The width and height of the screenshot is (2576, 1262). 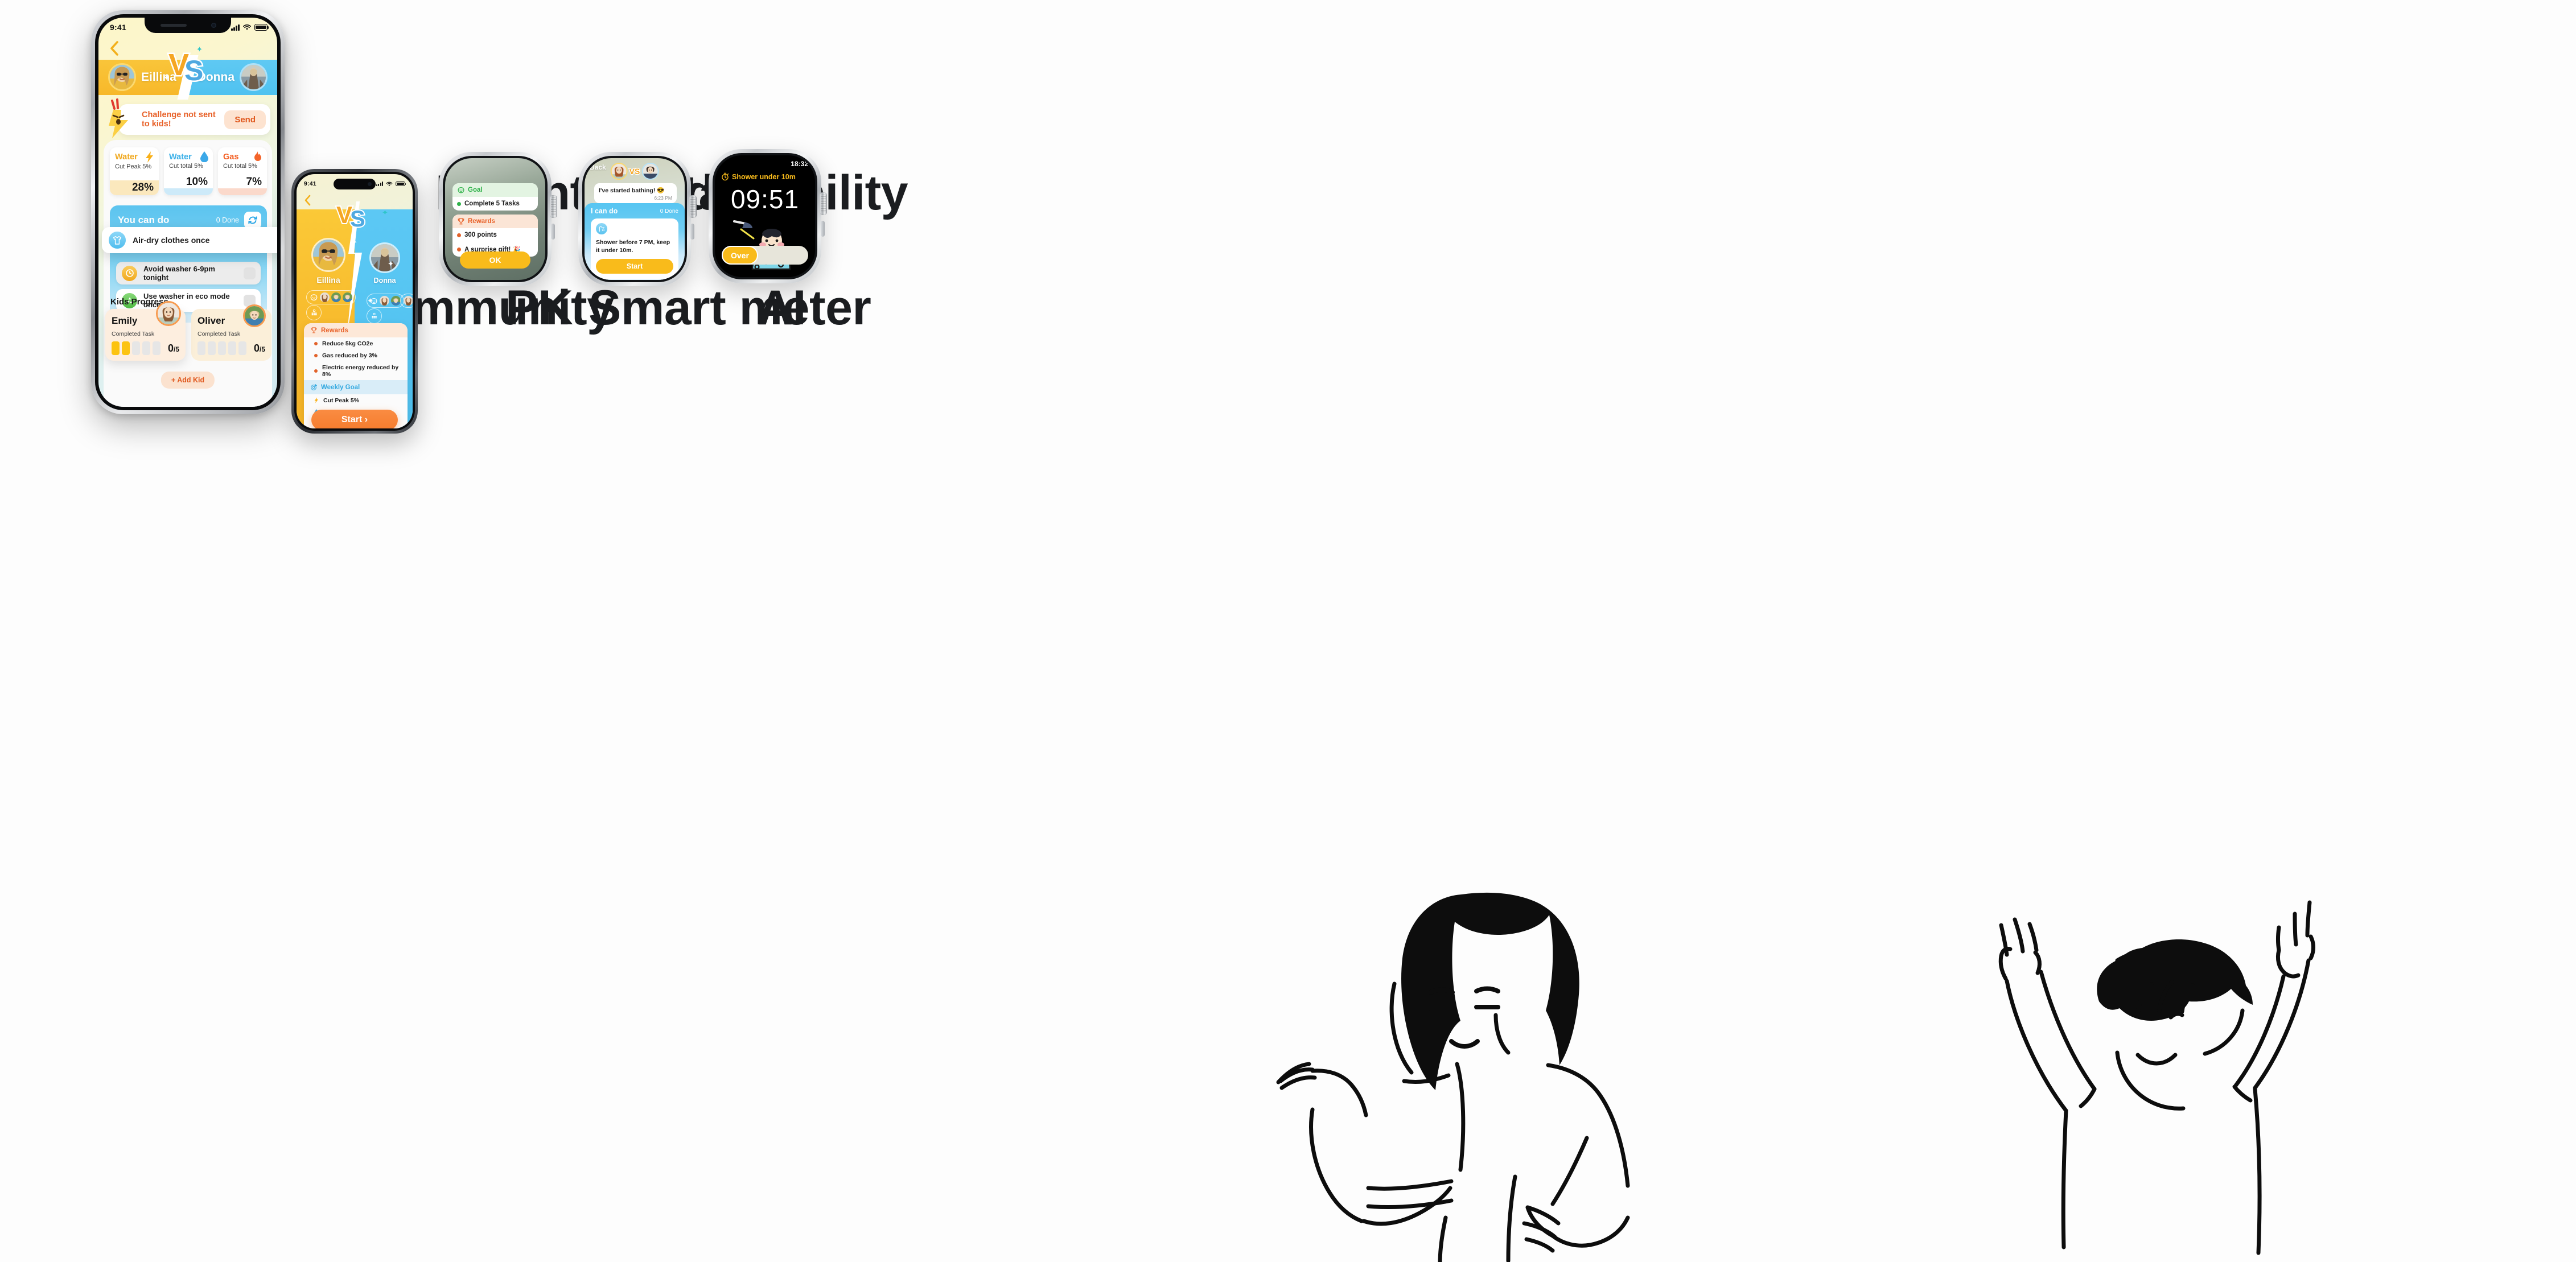 I want to click on task-row: Avoid washer 6-9pm tonight, so click(x=189, y=273).